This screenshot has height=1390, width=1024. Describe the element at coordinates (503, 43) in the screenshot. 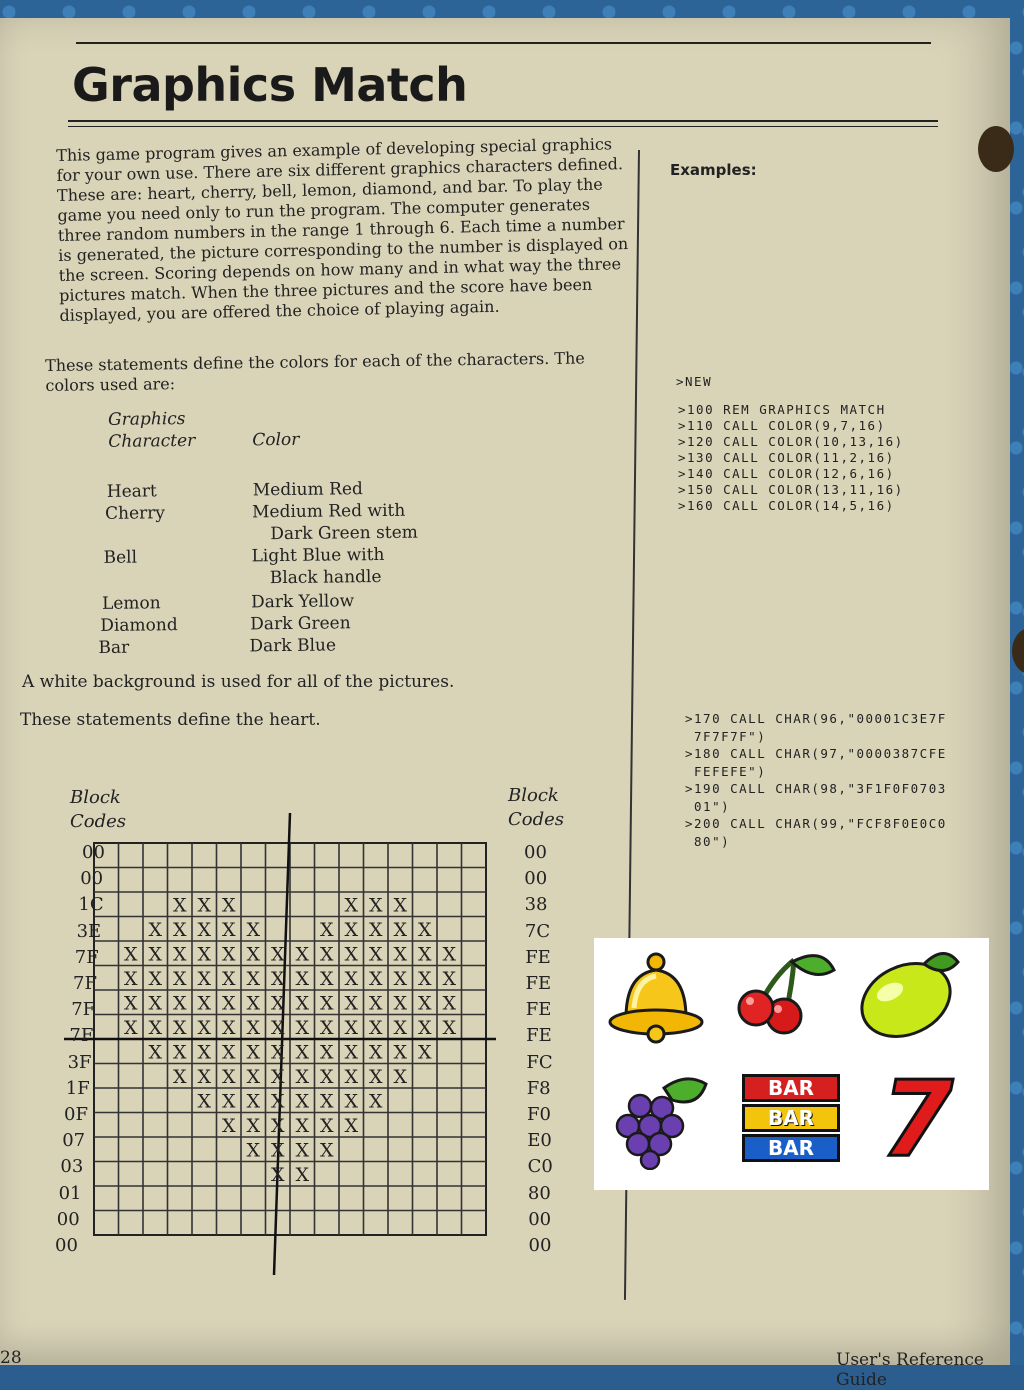

I see `top-rule` at that location.